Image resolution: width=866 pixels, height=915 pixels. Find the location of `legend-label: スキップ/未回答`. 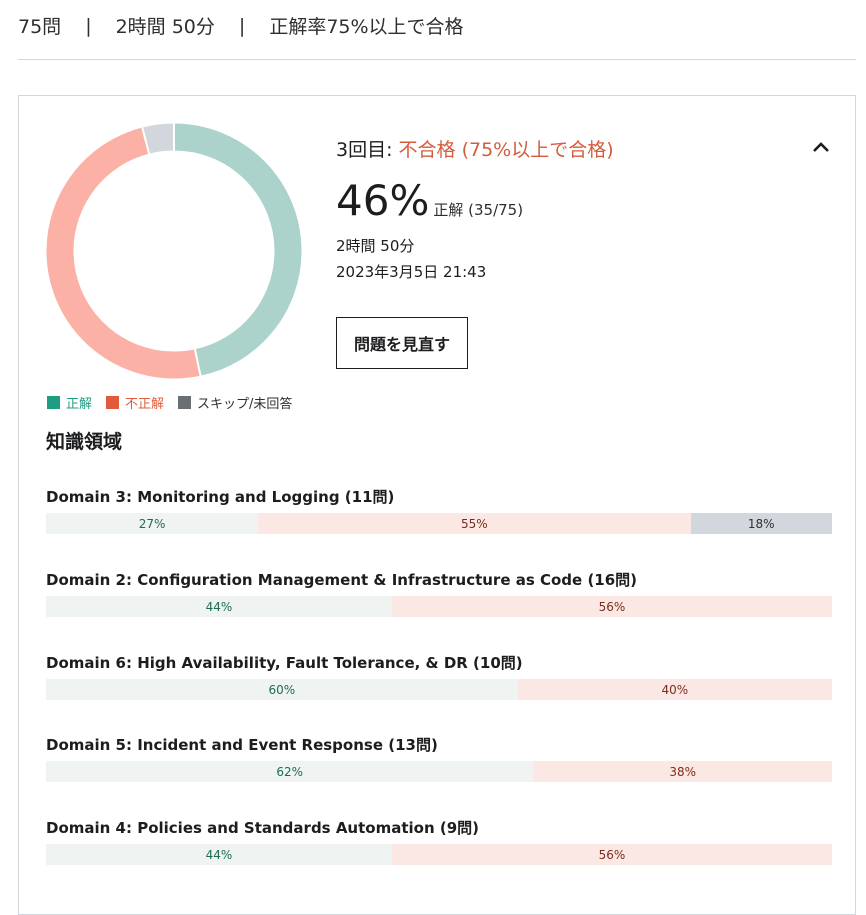

legend-label: スキップ/未回答 is located at coordinates (245, 404).